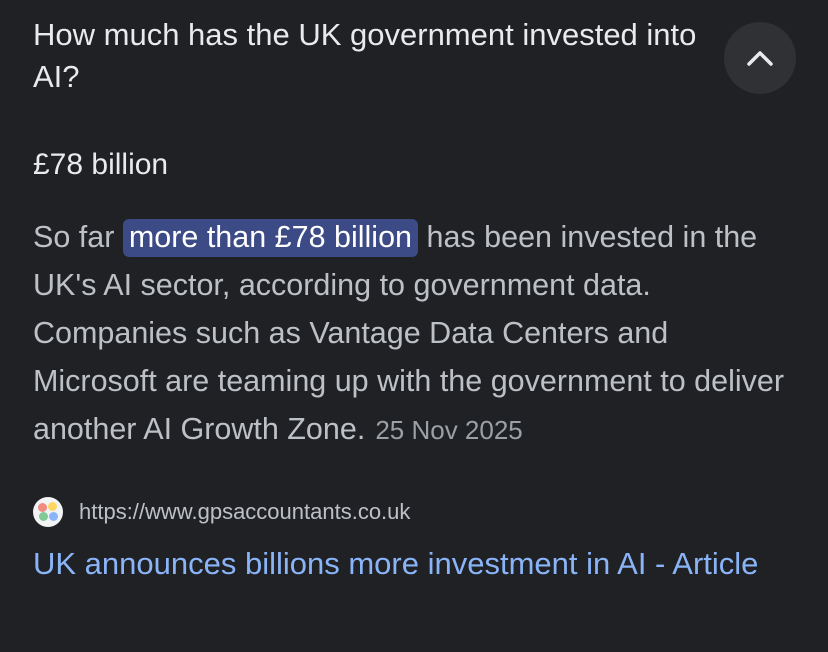 The image size is (828, 652). I want to click on snippet-highlight: more than £78 billion, so click(270, 238).